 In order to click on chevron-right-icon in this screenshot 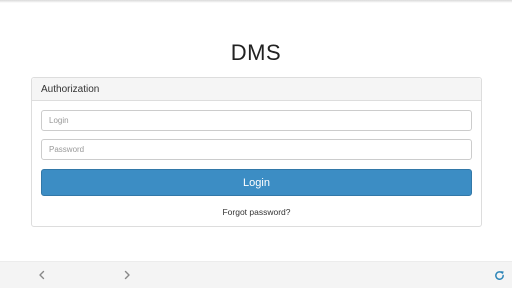, I will do `click(127, 275)`.